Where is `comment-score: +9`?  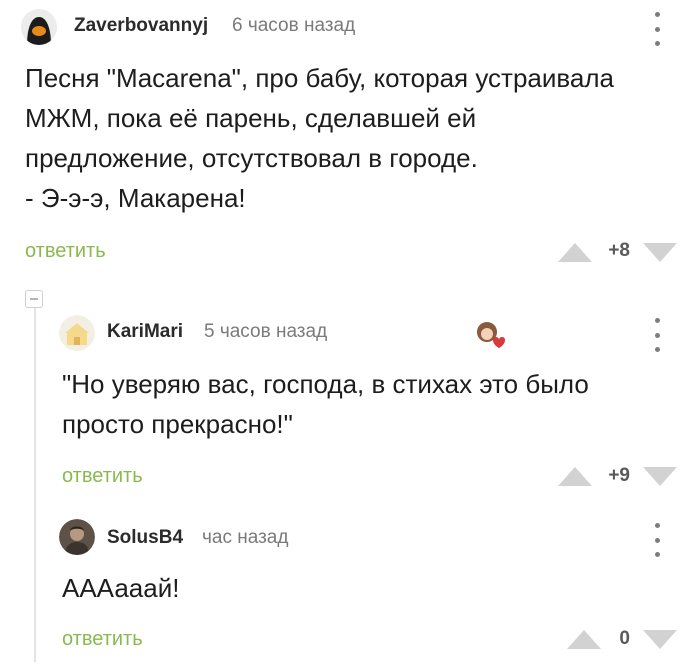
comment-score: +9 is located at coordinates (619, 475).